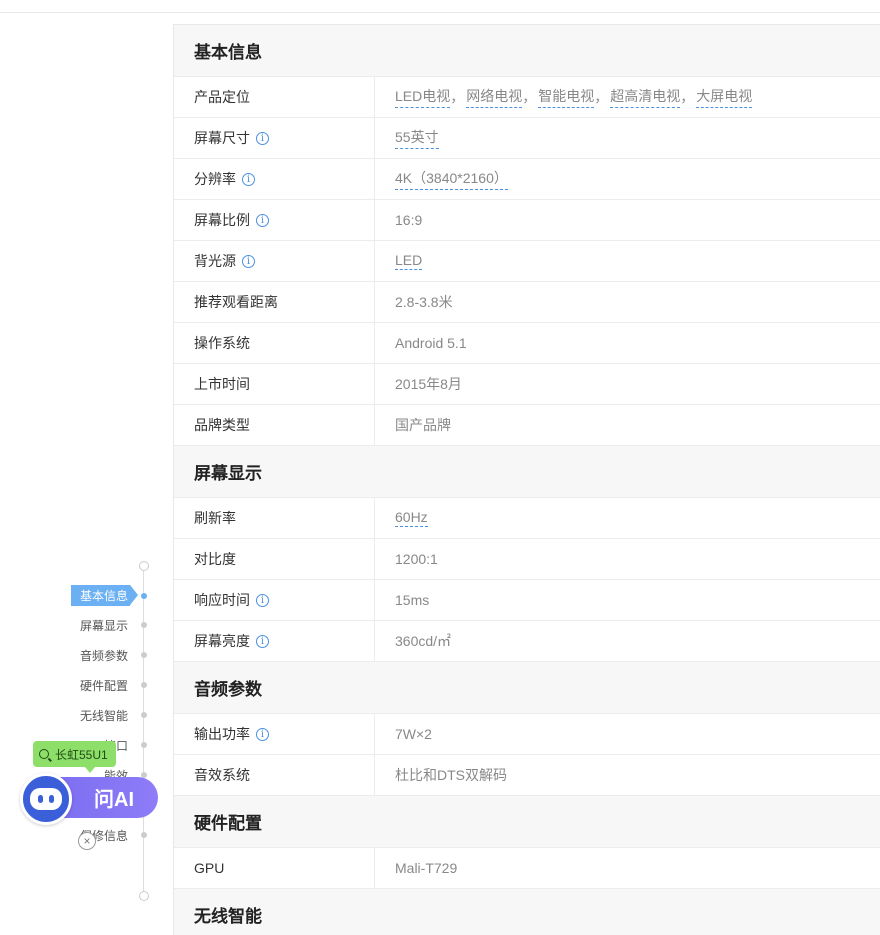 The height and width of the screenshot is (935, 880). I want to click on spec-row: 背光源 i LED, so click(527, 261).